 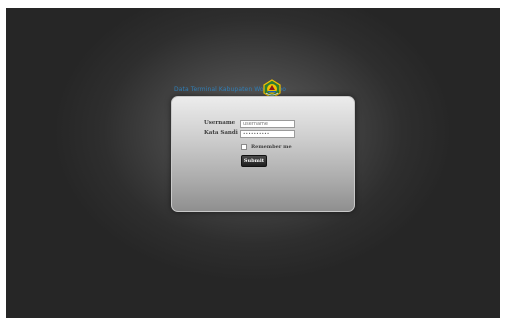 What do you see at coordinates (220, 123) in the screenshot?
I see `username-label: Username` at bounding box center [220, 123].